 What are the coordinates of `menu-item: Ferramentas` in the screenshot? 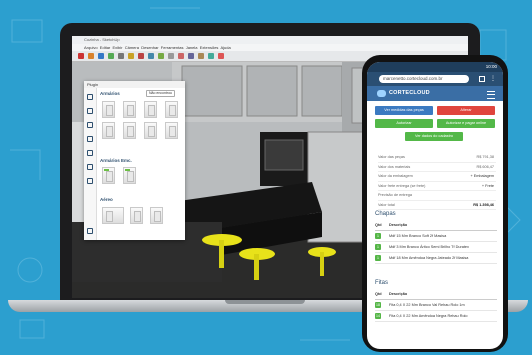 It's located at (172, 47).